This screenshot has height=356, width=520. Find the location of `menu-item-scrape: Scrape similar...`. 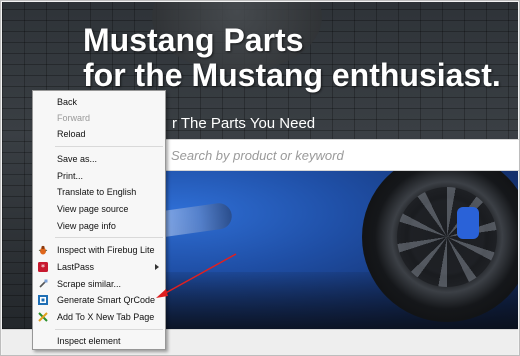

menu-item-scrape: Scrape similar... is located at coordinates (99, 284).